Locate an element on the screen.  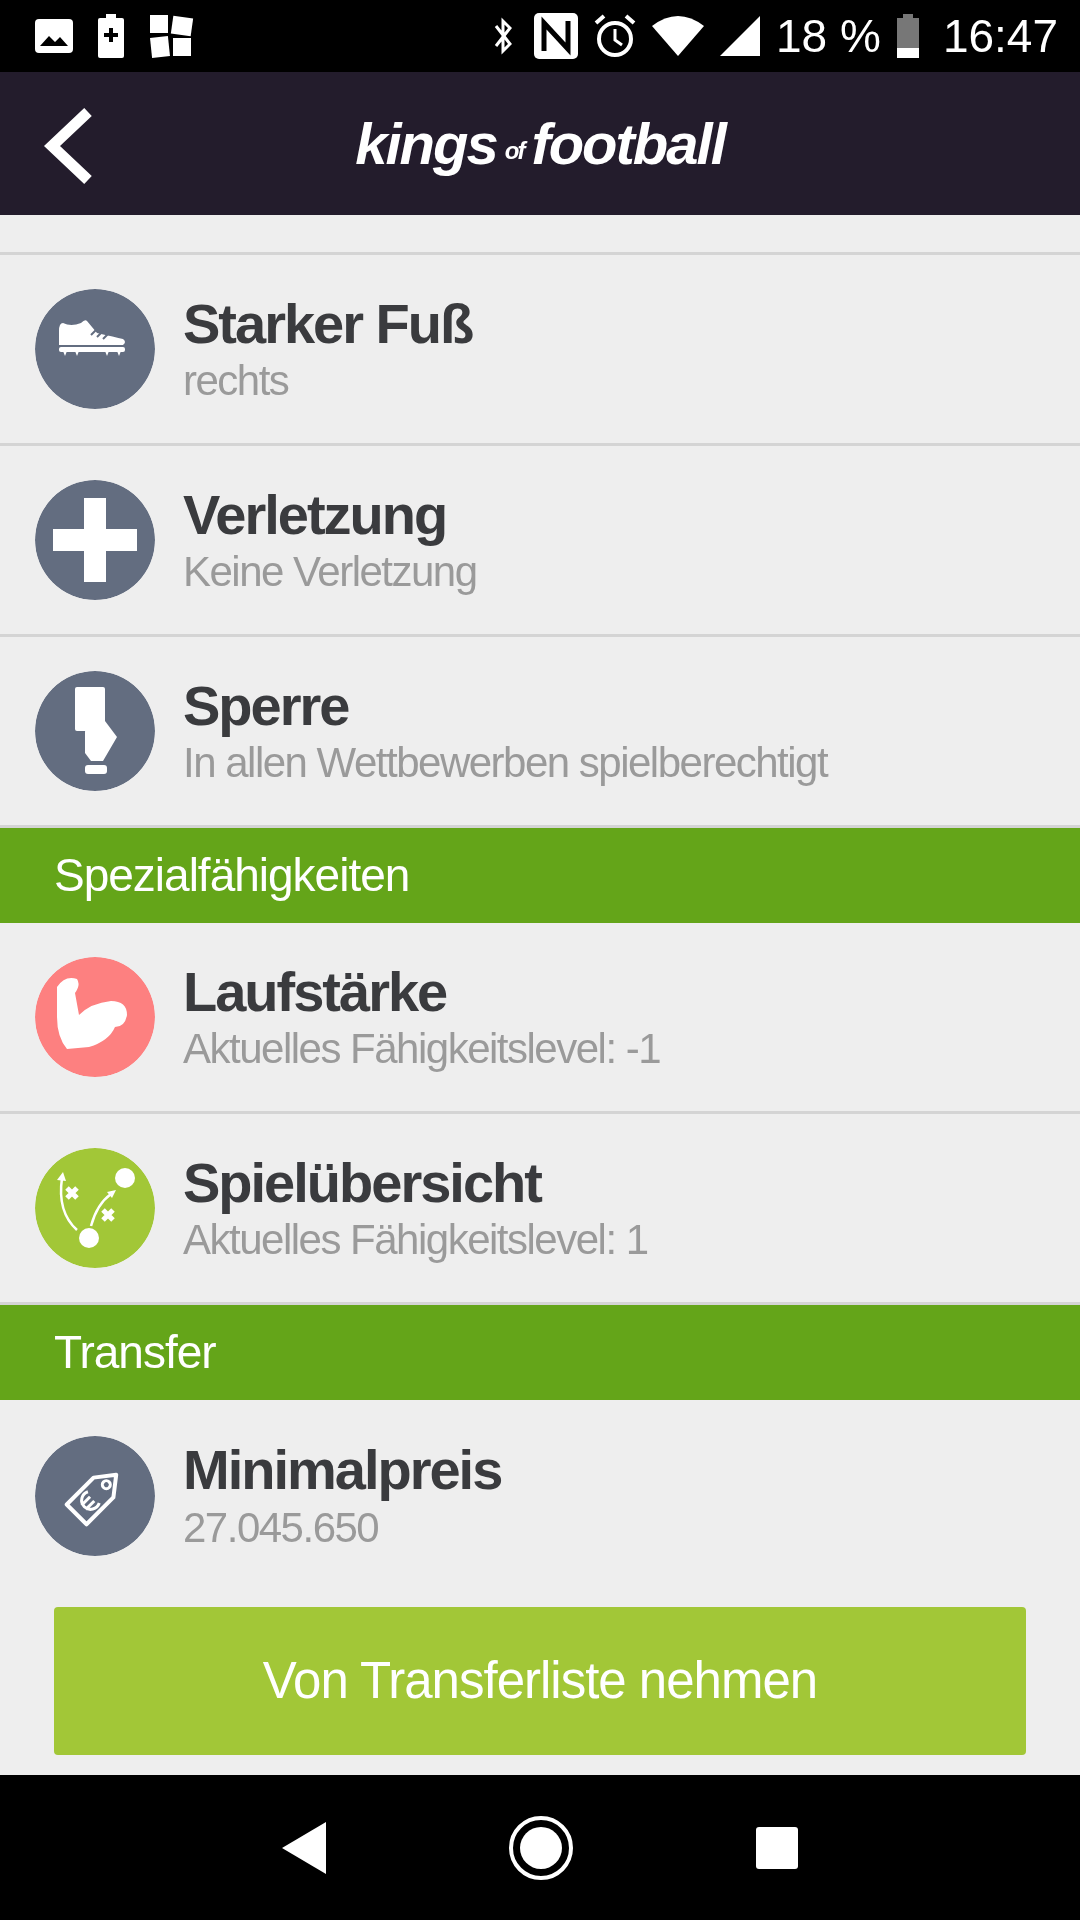
item-subtitle: In allen Wettbewerben spielberechtigt is located at coordinates (505, 763).